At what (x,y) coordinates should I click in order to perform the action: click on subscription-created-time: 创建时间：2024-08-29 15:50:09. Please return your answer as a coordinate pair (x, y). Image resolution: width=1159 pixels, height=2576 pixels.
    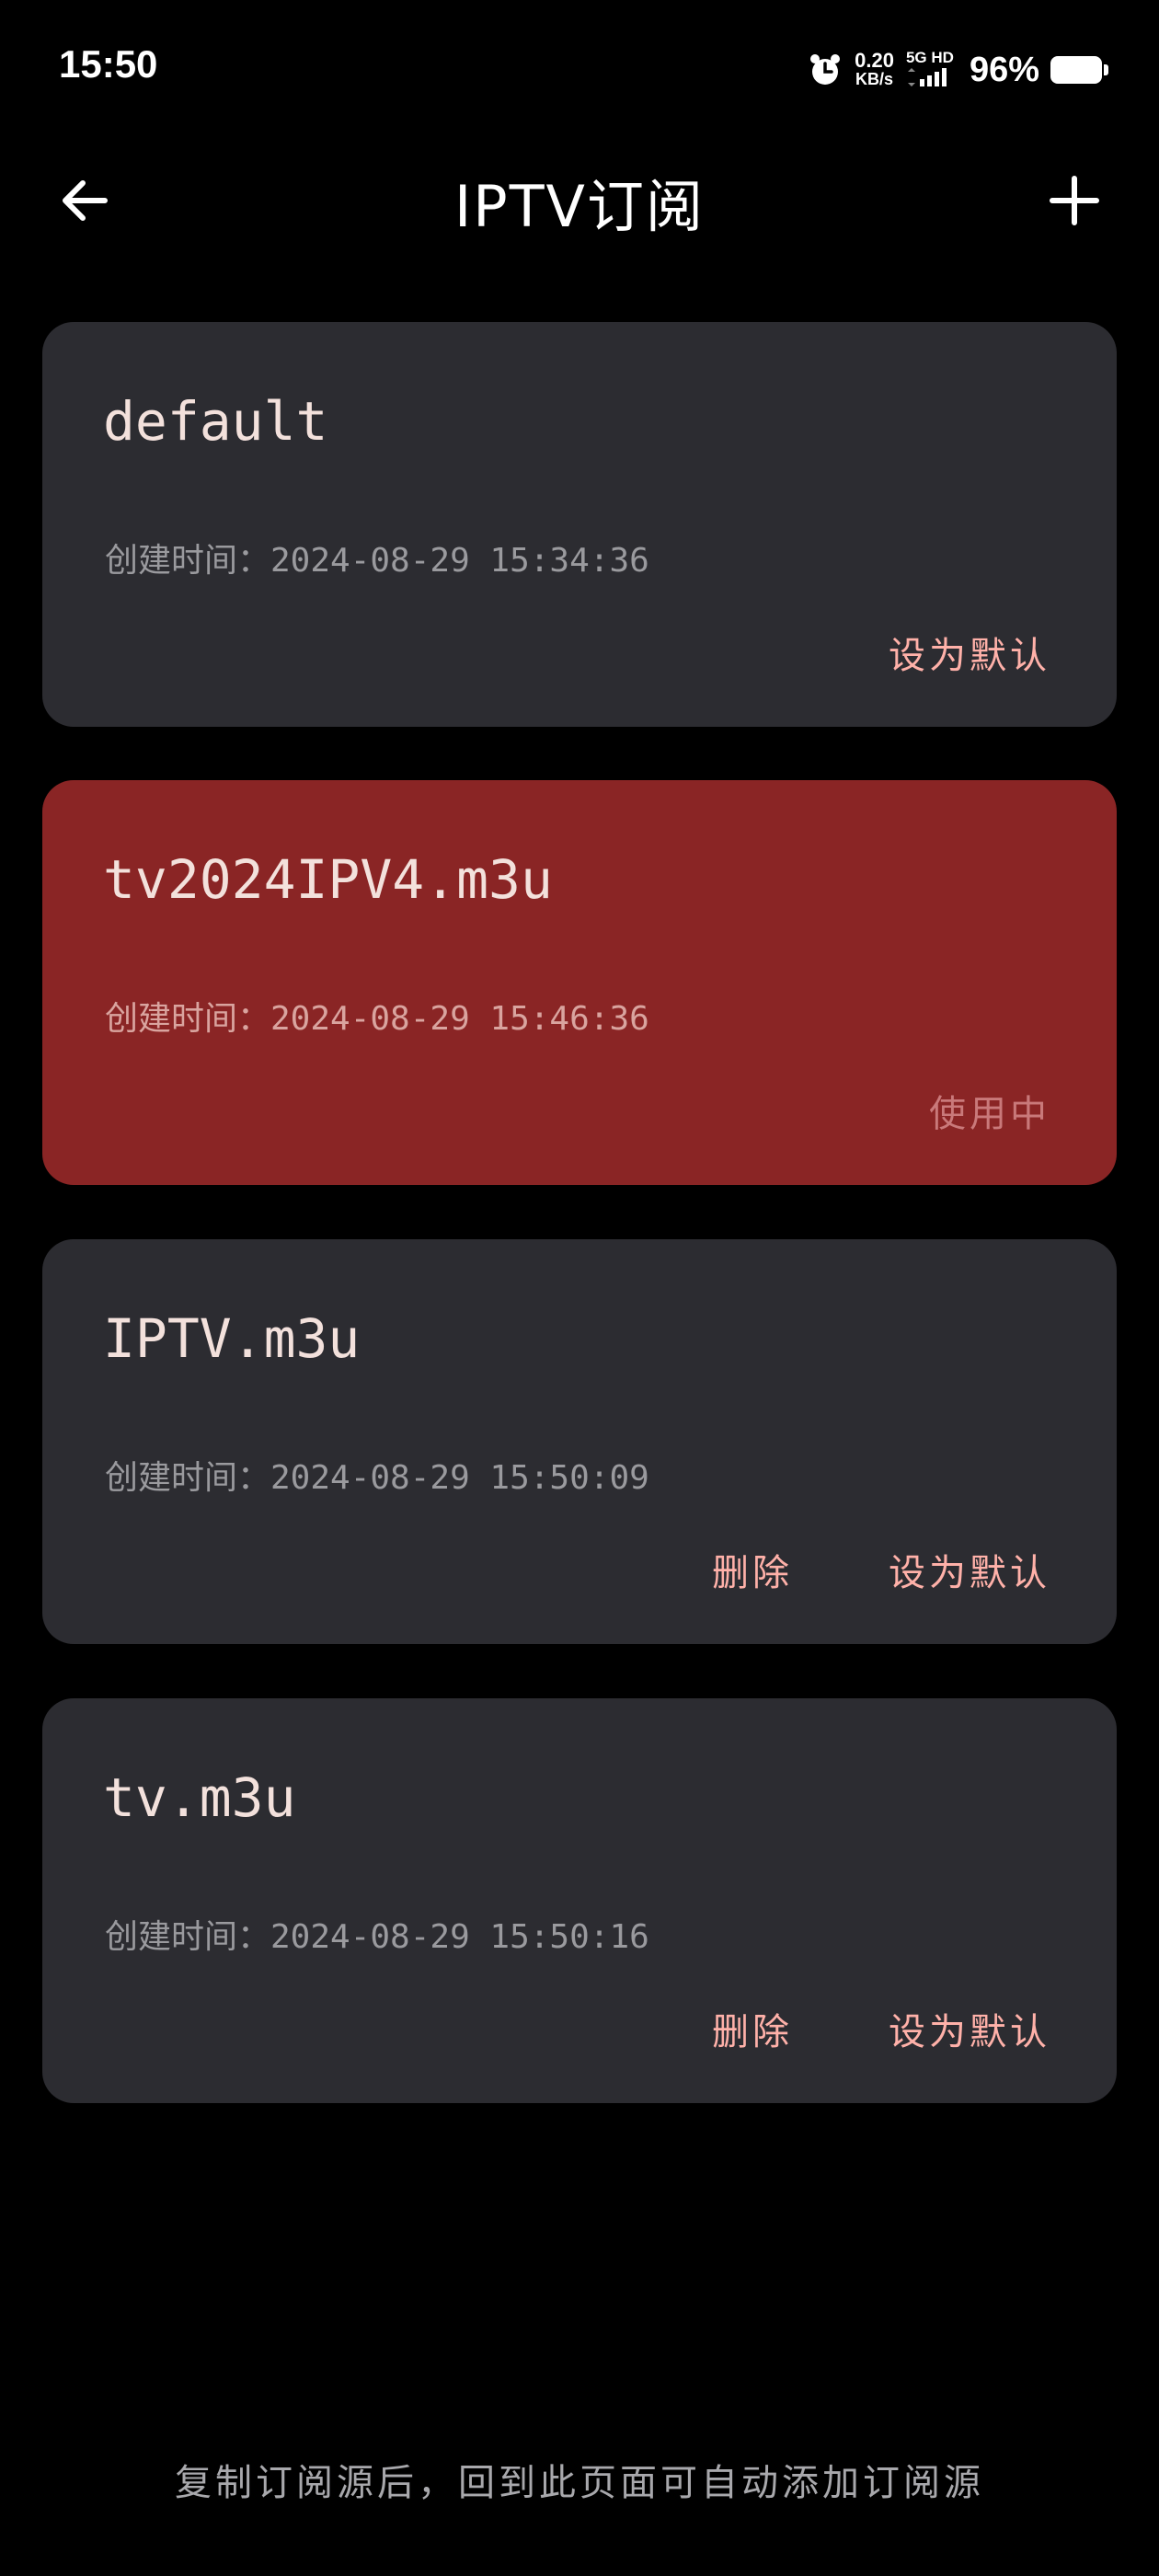
    Looking at the image, I should click on (377, 1478).